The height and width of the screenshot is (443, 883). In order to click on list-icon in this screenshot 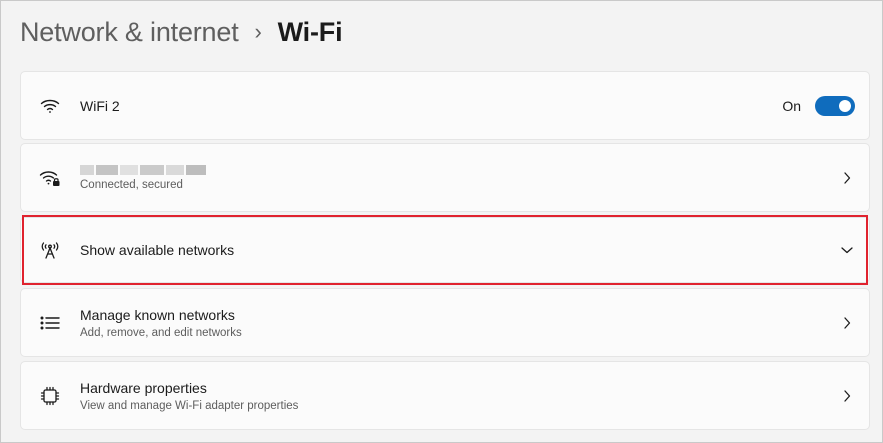, I will do `click(50, 323)`.